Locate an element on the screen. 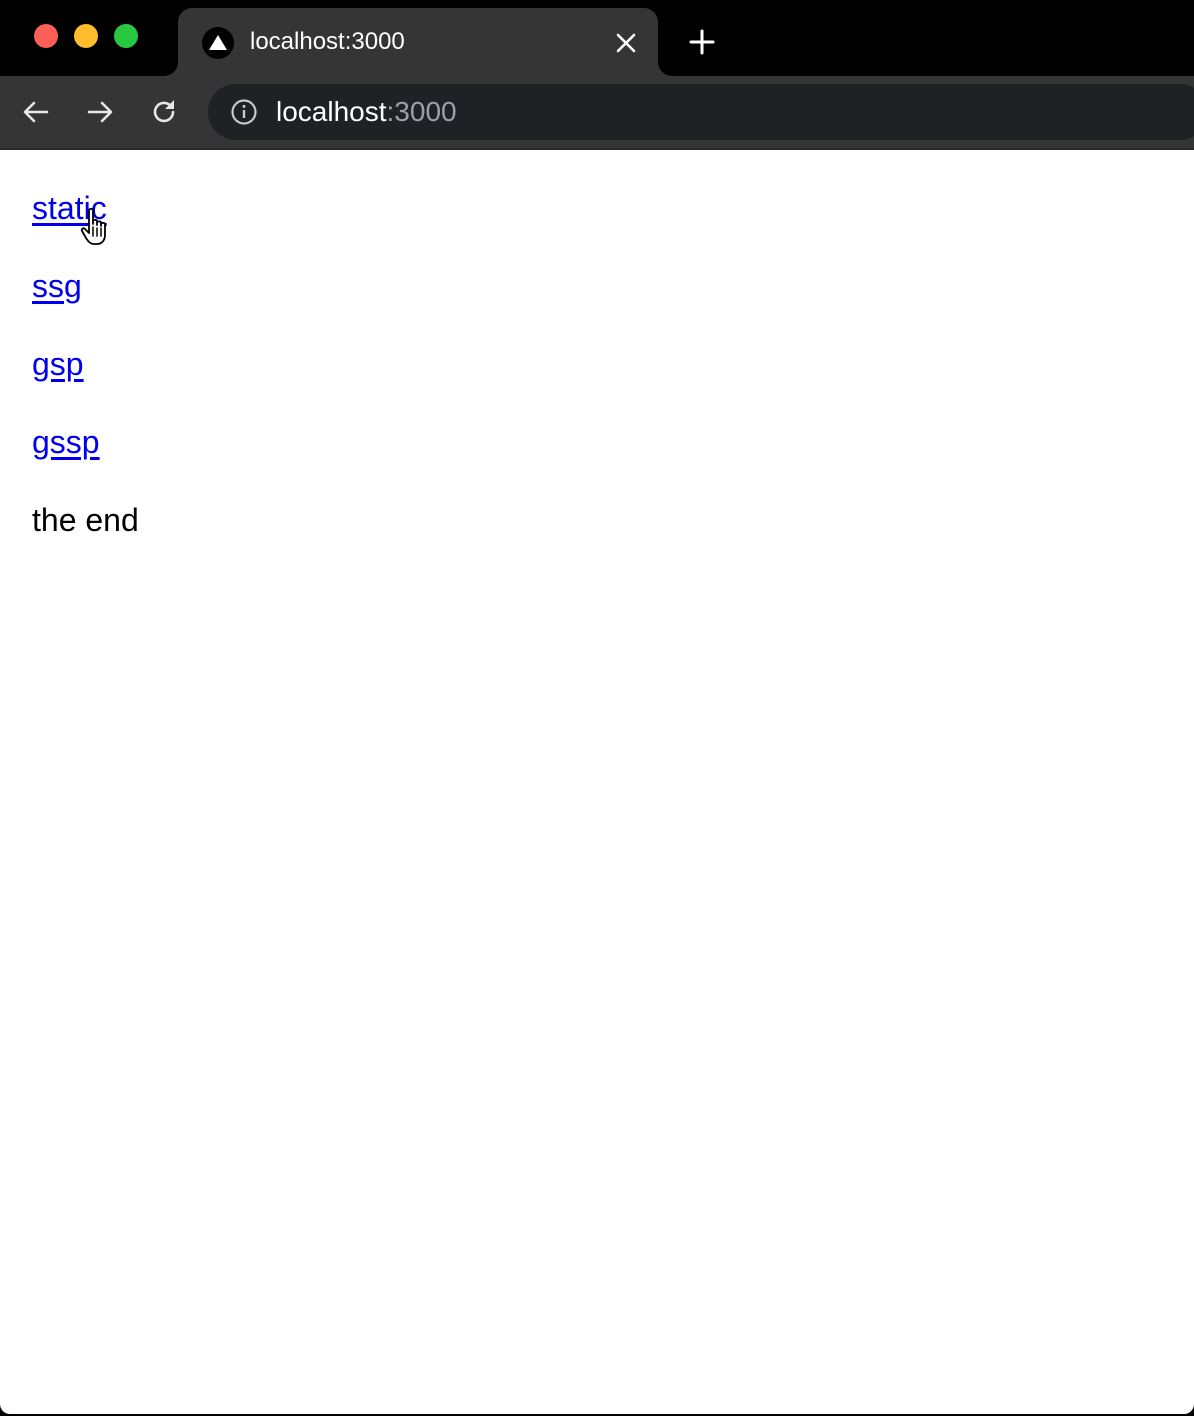 Image resolution: width=1194 pixels, height=1416 pixels. link-ssg: ssg is located at coordinates (57, 286).